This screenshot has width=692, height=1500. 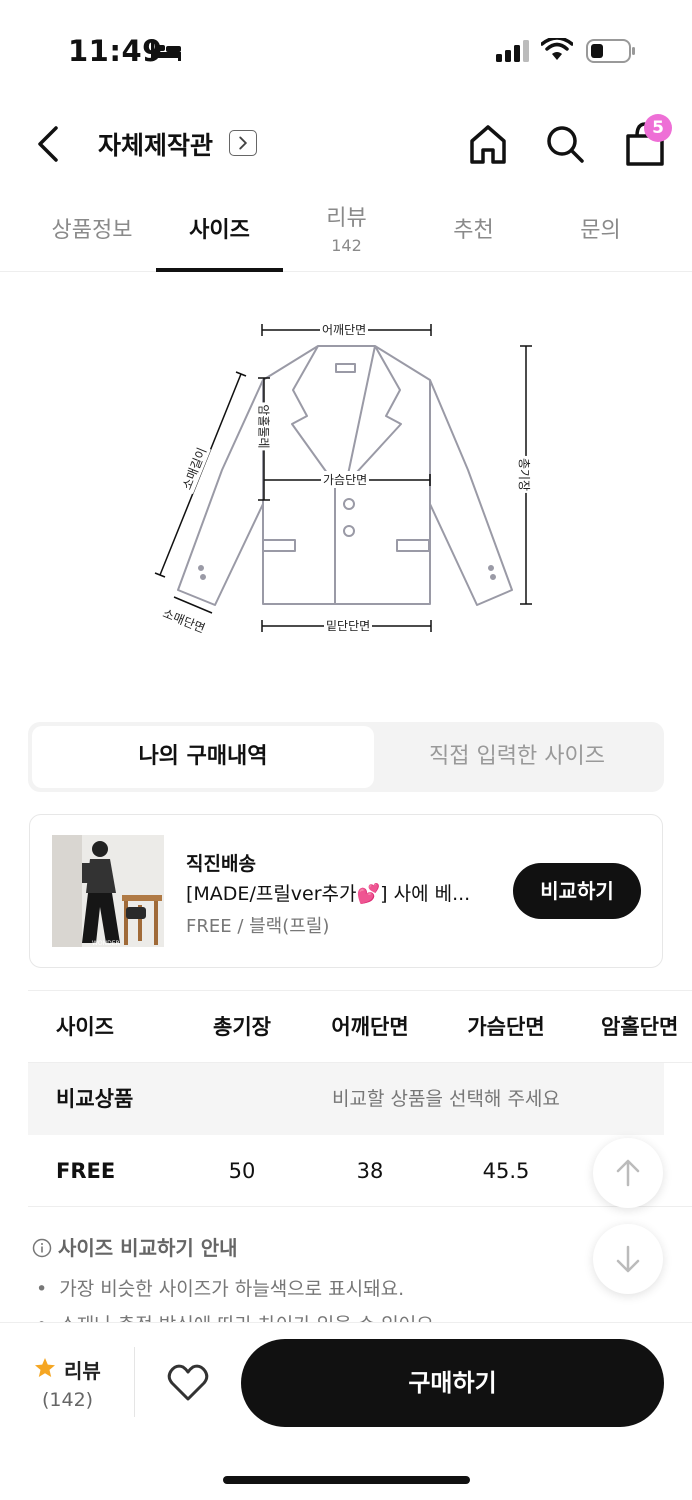 I want to click on tab-product-info: 상품정보, so click(x=92, y=232).